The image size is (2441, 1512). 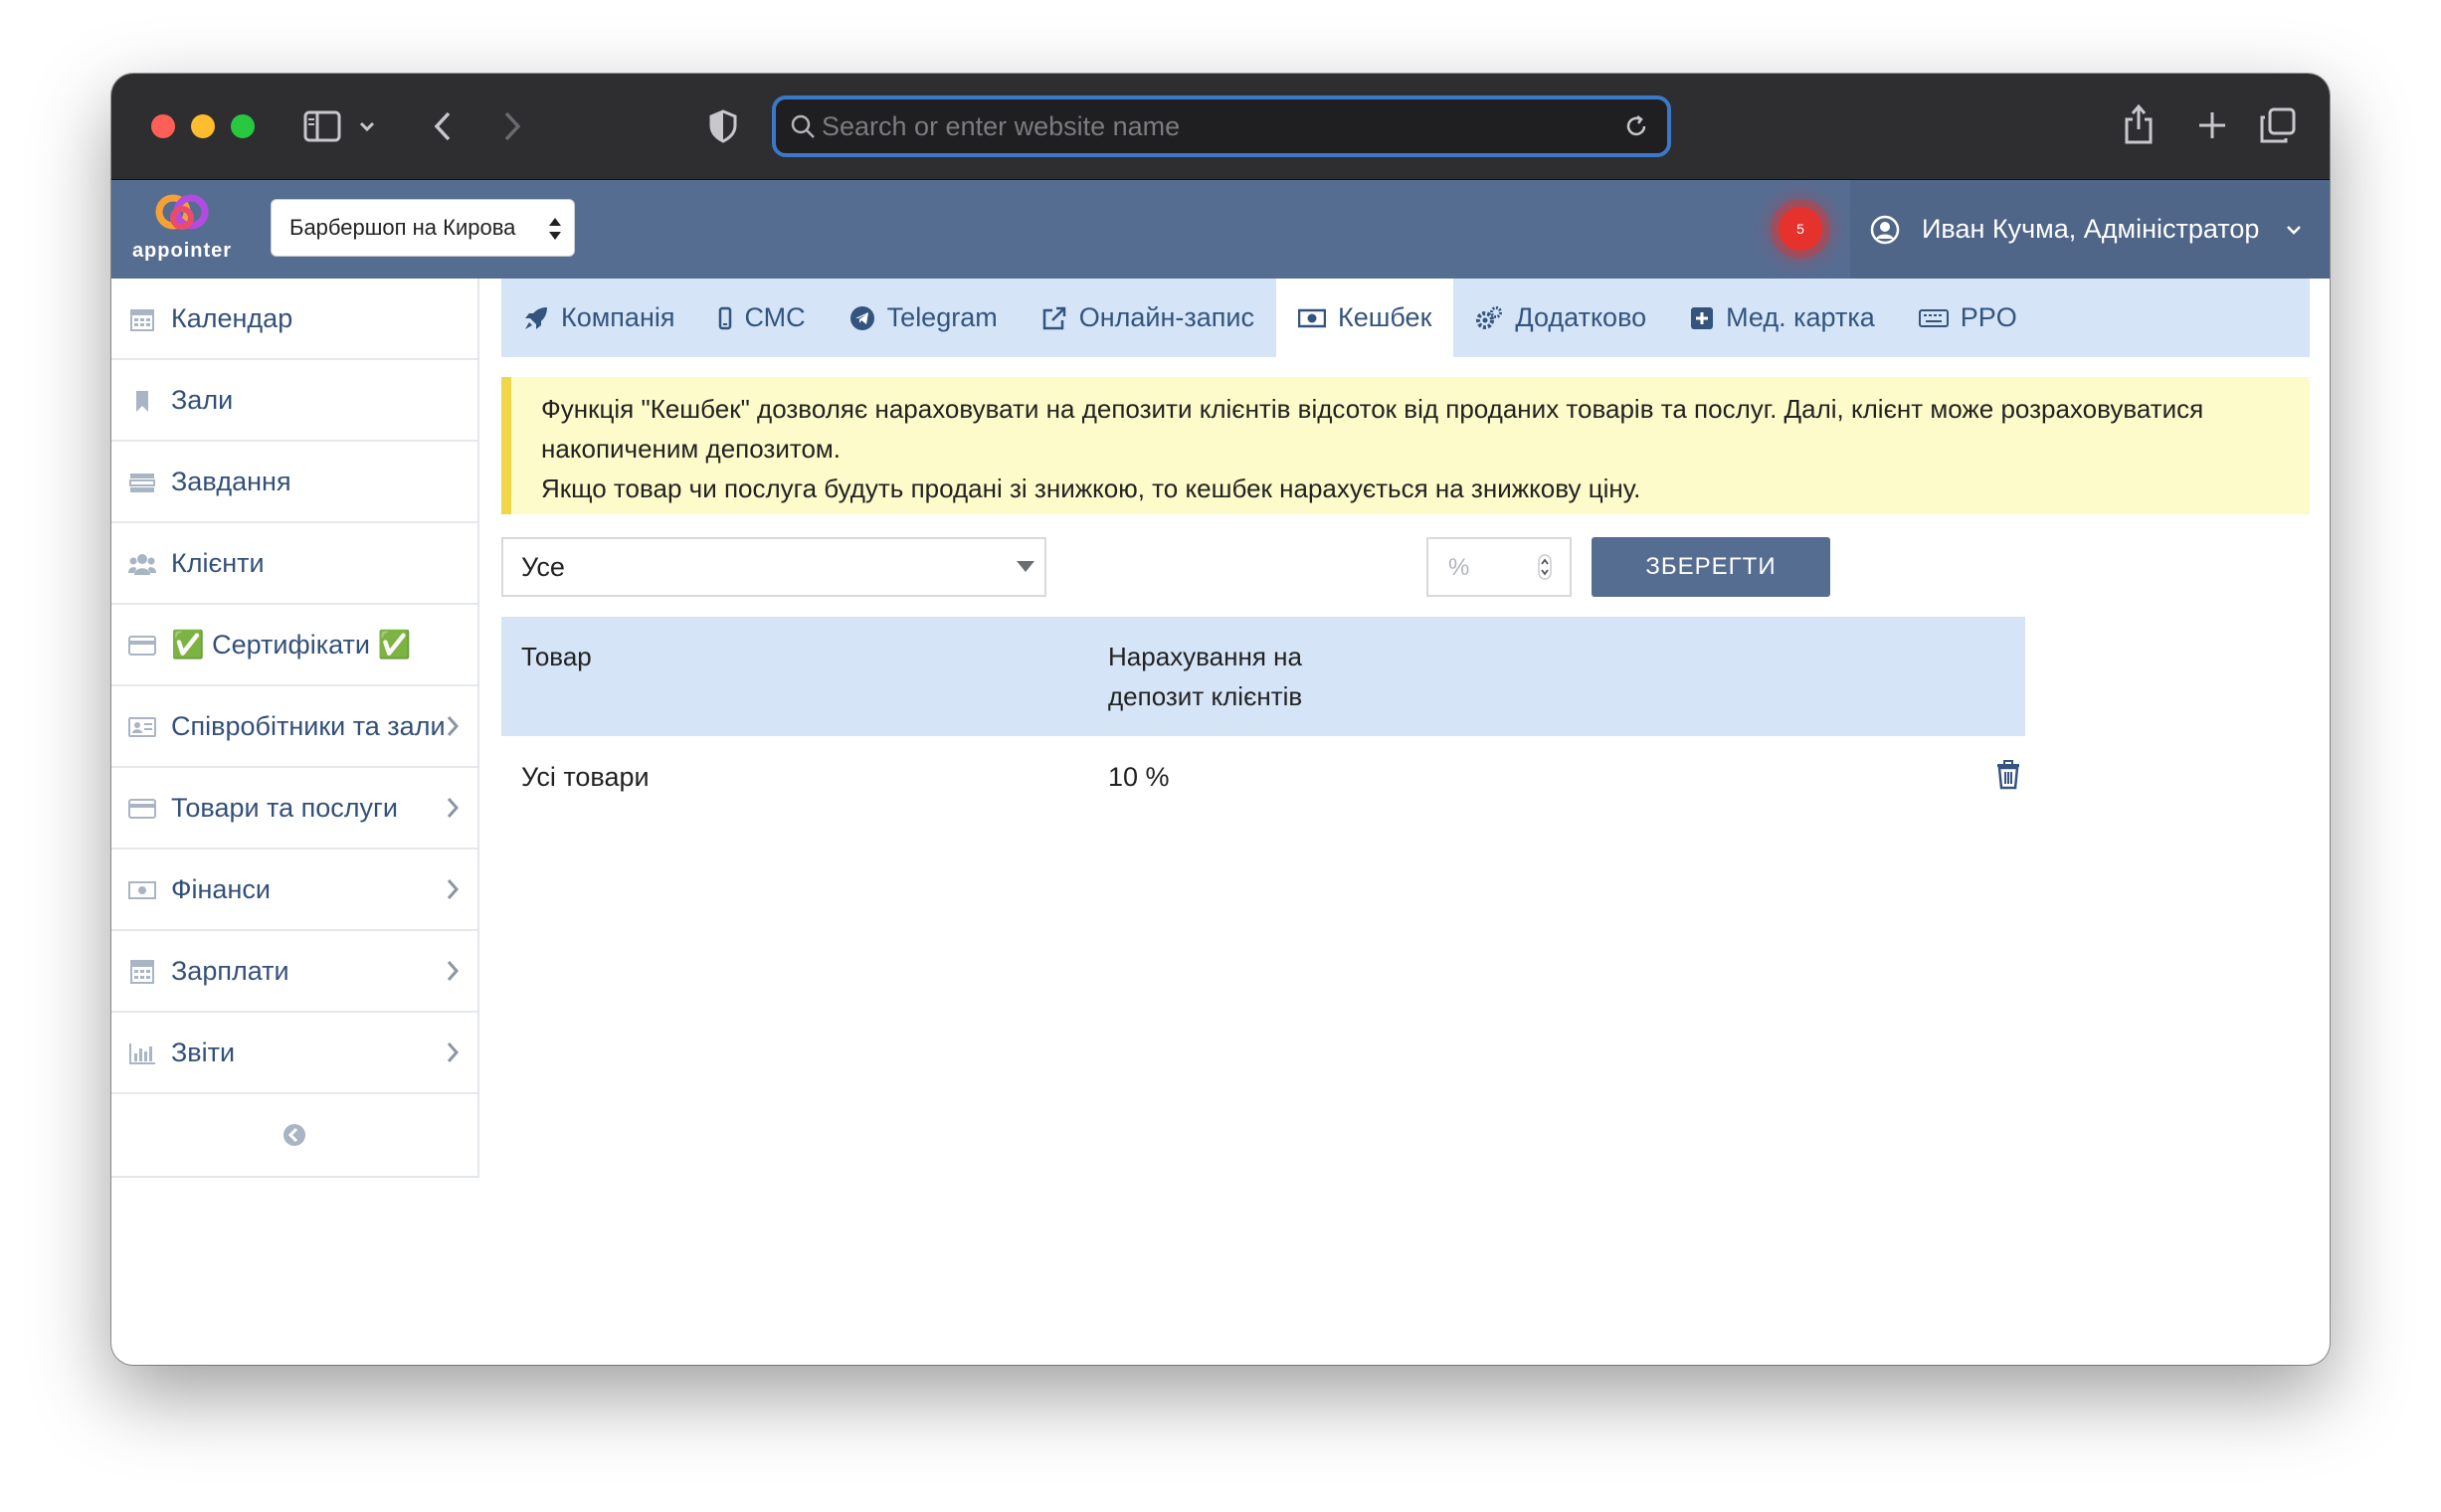 I want to click on close-window-button, so click(x=163, y=126).